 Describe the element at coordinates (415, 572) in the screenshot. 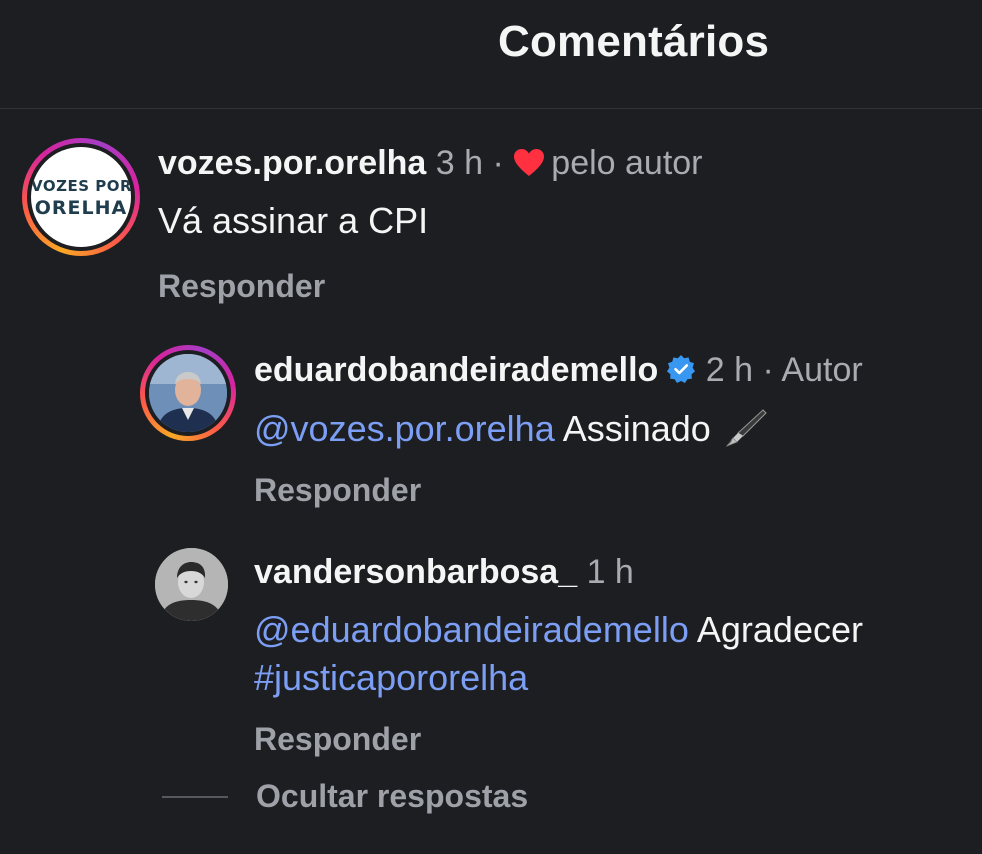

I see `comment-username: vandersonbarbosa_` at that location.